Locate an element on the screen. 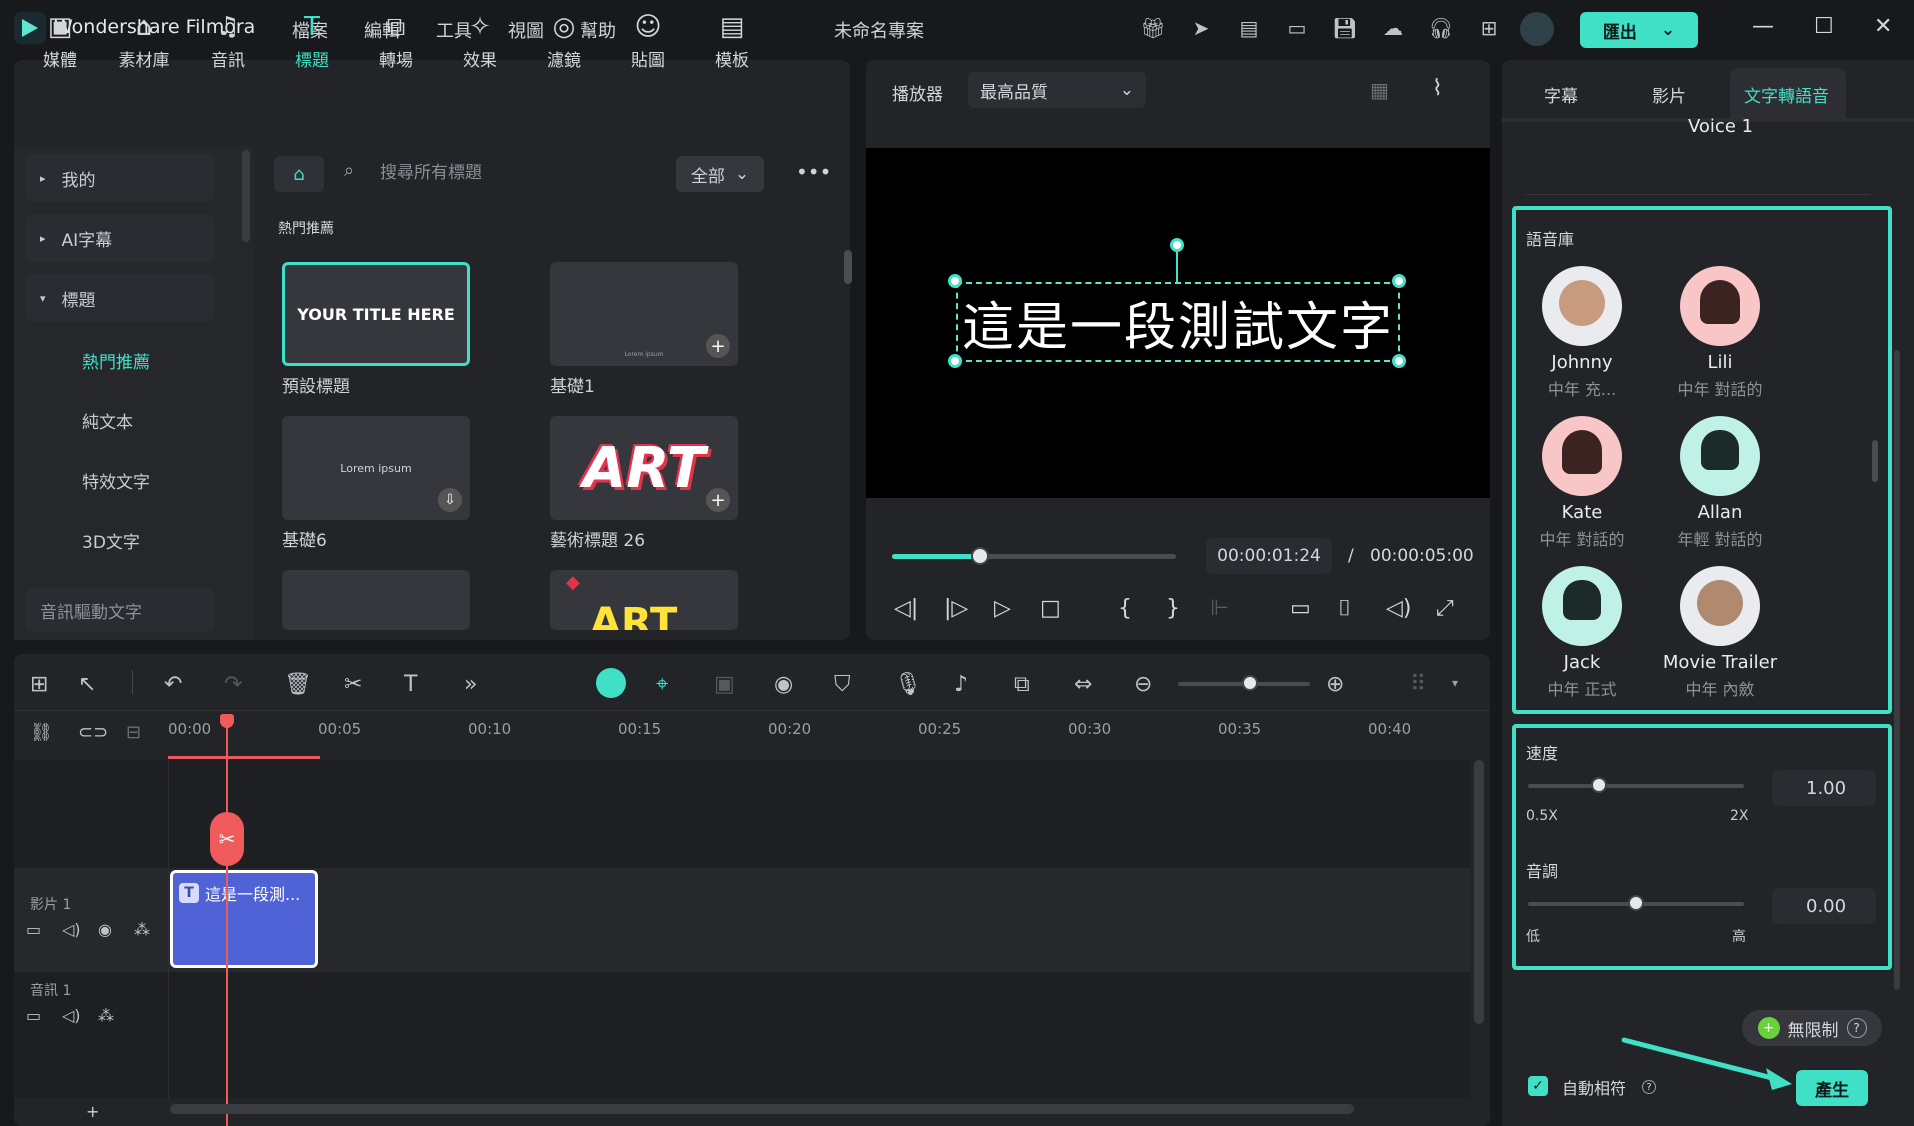  search-input: 搜尋所有標題 is located at coordinates (431, 170).